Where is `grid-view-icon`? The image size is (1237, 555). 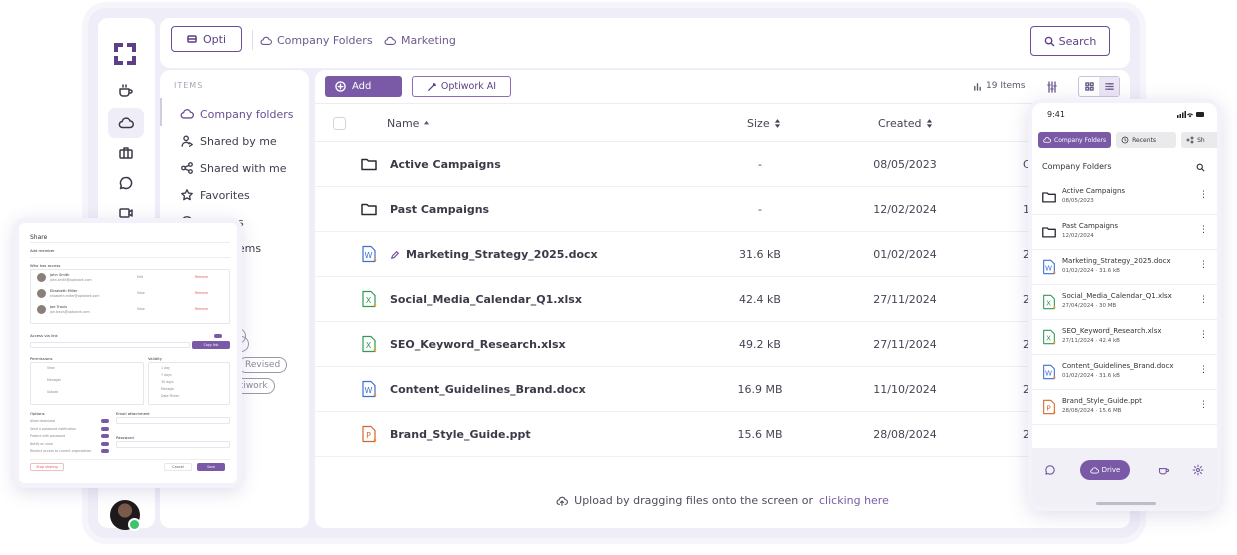
grid-view-icon is located at coordinates (1089, 86).